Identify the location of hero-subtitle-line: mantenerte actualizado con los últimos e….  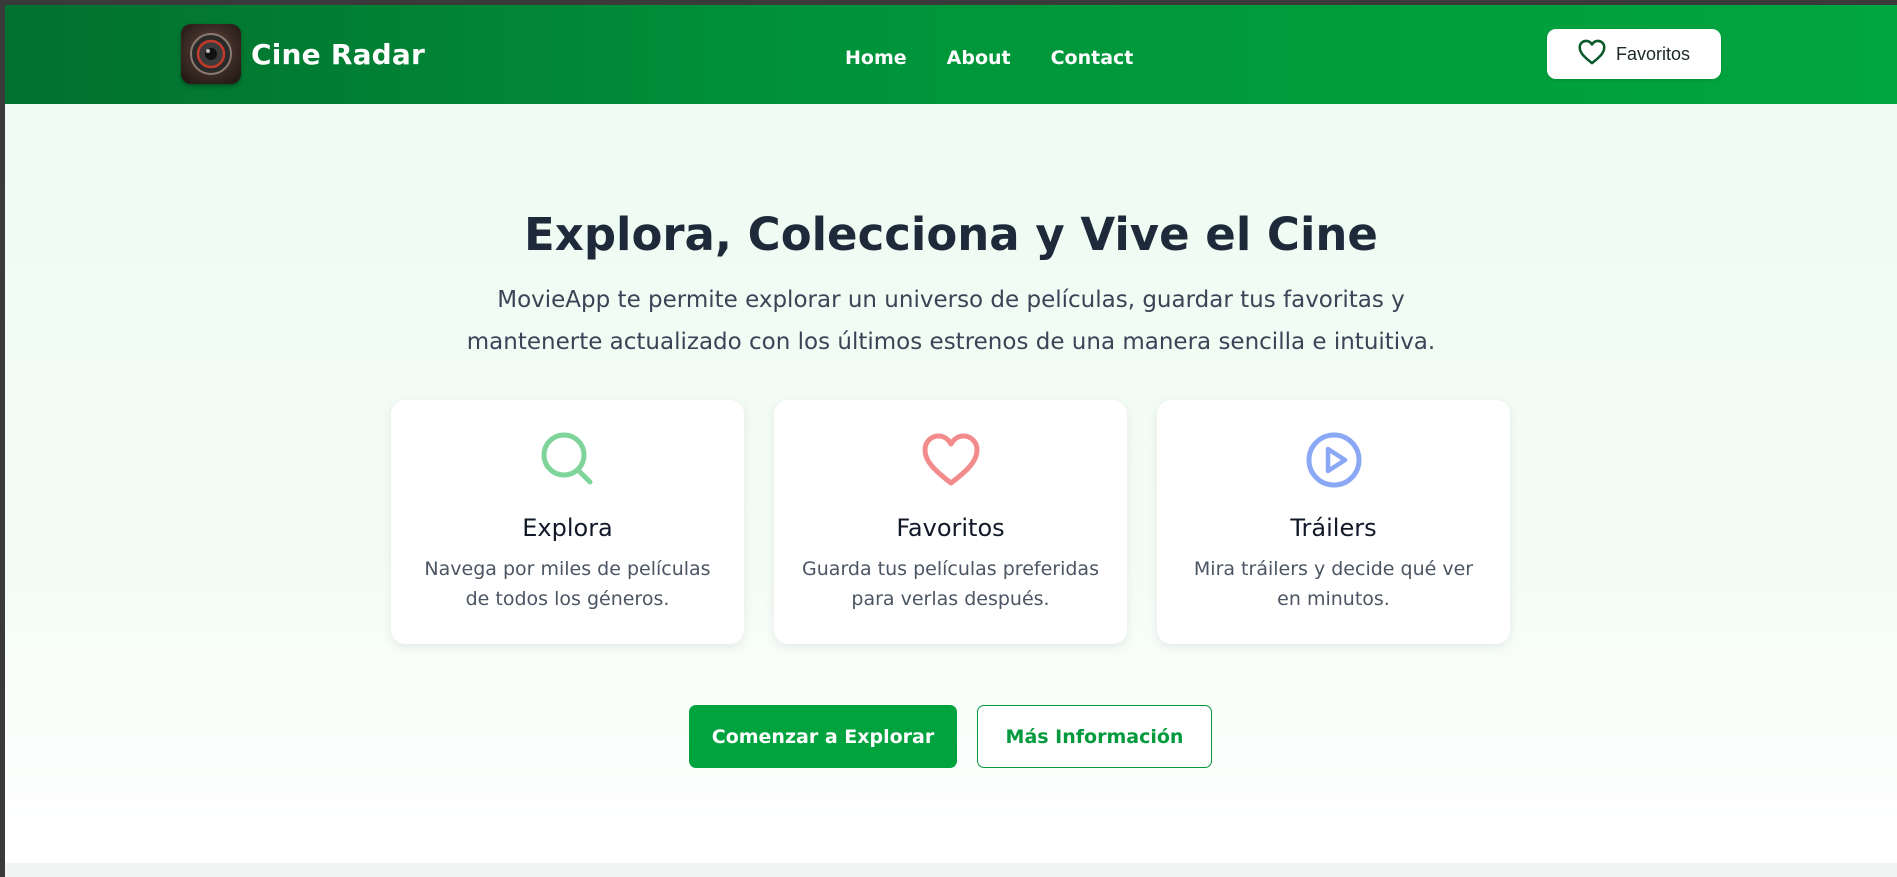
(951, 342).